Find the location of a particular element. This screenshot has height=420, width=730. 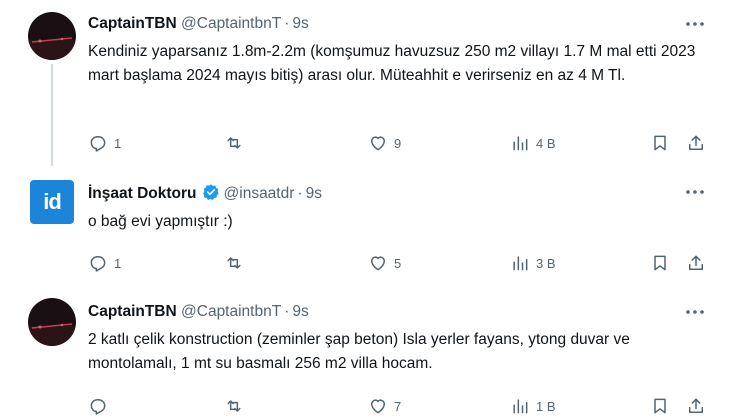

like-button: 9 is located at coordinates (384, 143).